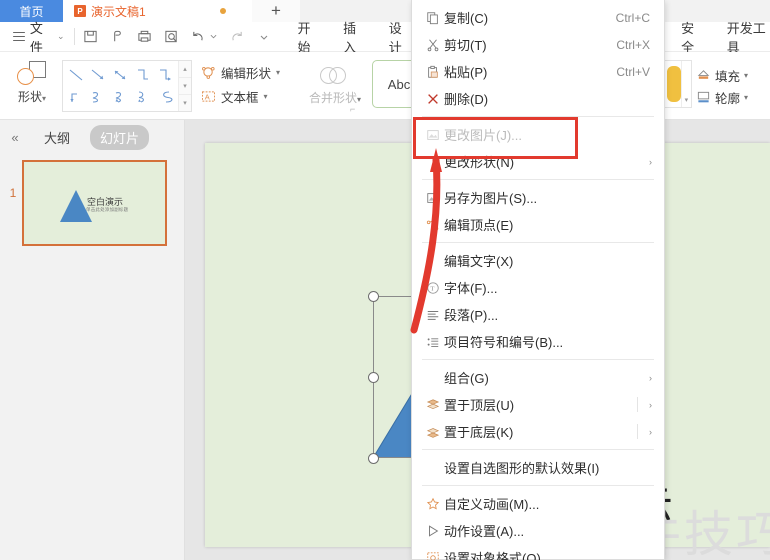 The image size is (770, 560). I want to click on shape-gallery: ▴ ▾ ▾, so click(127, 86).